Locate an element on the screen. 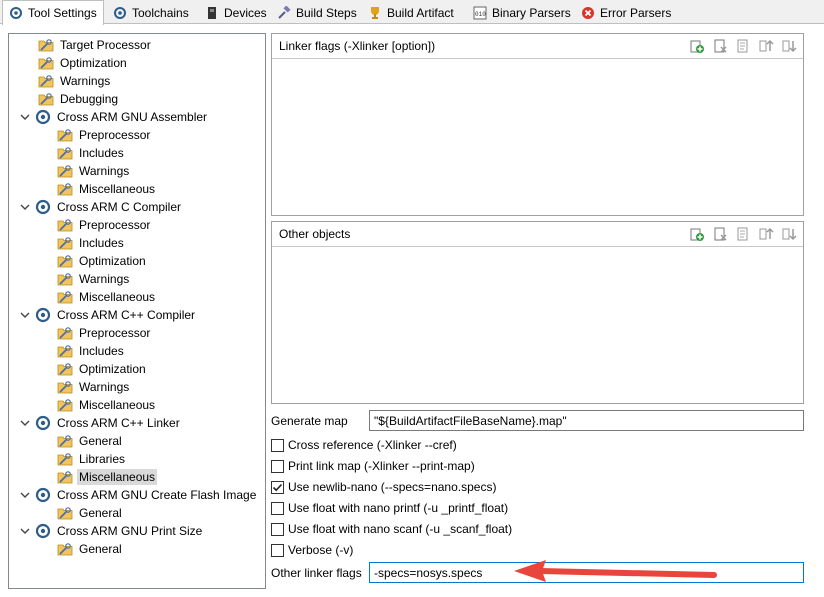 The width and height of the screenshot is (824, 597). tab-label: Build Steps is located at coordinates (326, 13).